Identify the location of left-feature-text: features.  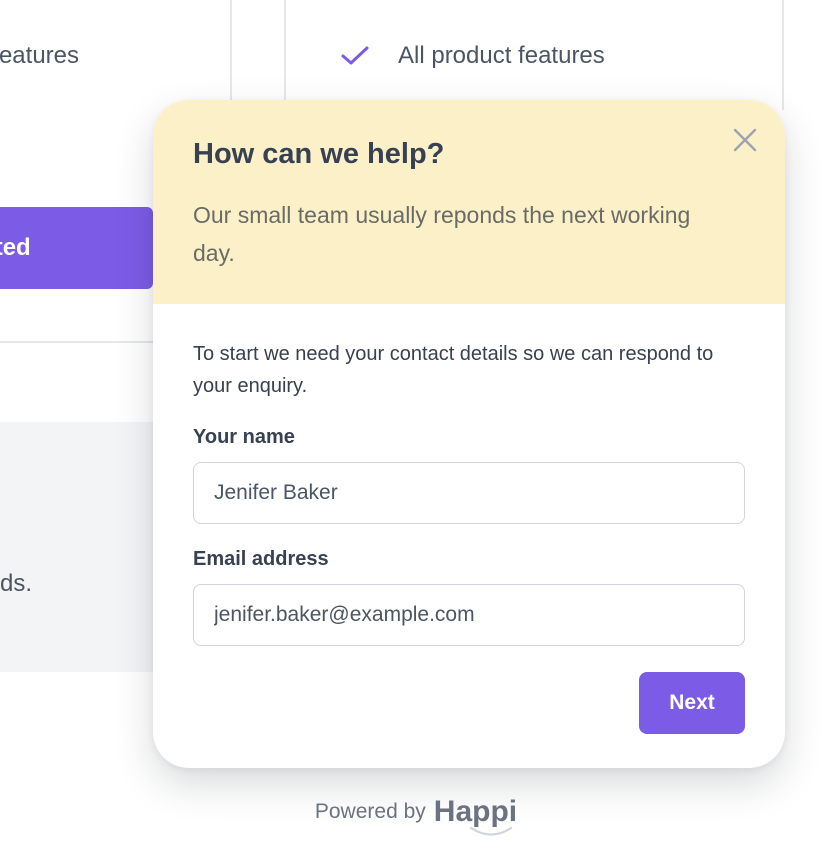
(39, 55).